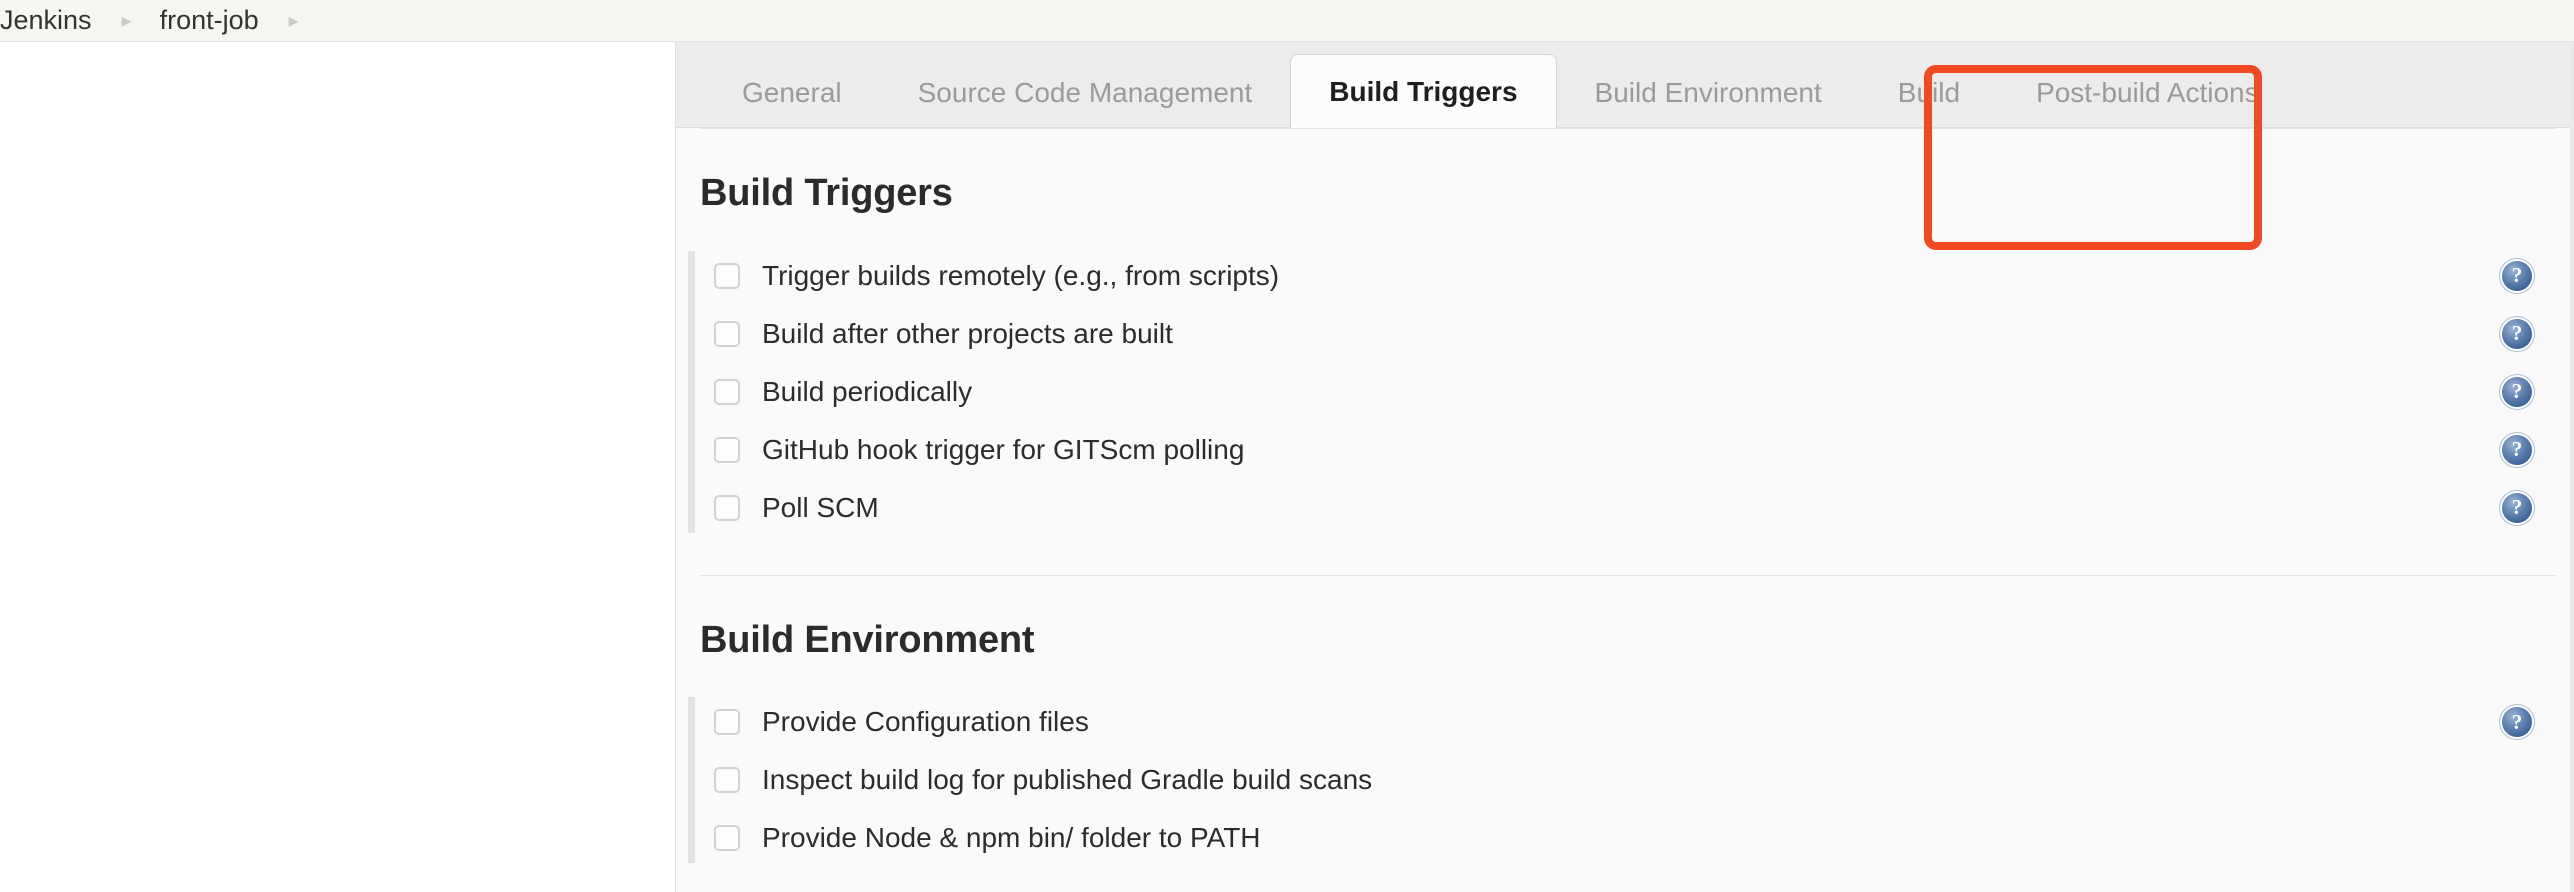  I want to click on checkbox-provide-node-npm-path, so click(727, 838).